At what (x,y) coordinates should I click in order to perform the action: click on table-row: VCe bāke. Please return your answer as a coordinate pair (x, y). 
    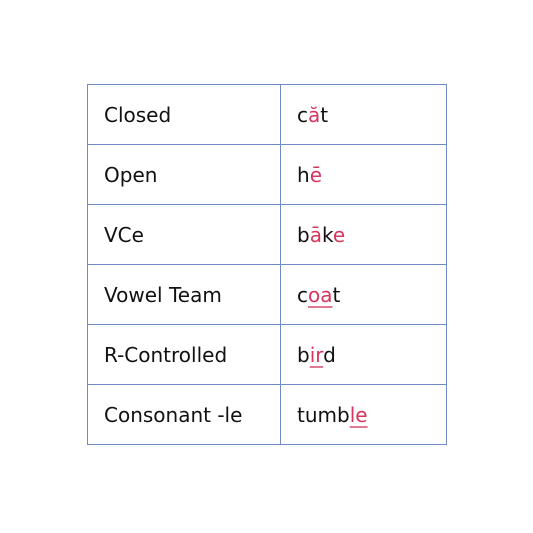
    Looking at the image, I should click on (267, 234).